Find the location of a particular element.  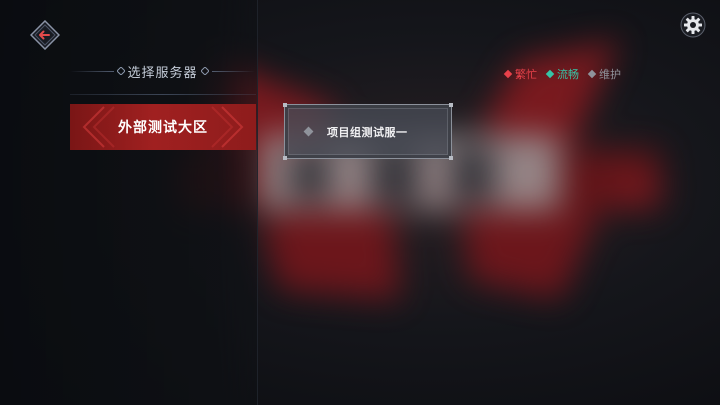

back-arrow-icon is located at coordinates (45, 35).